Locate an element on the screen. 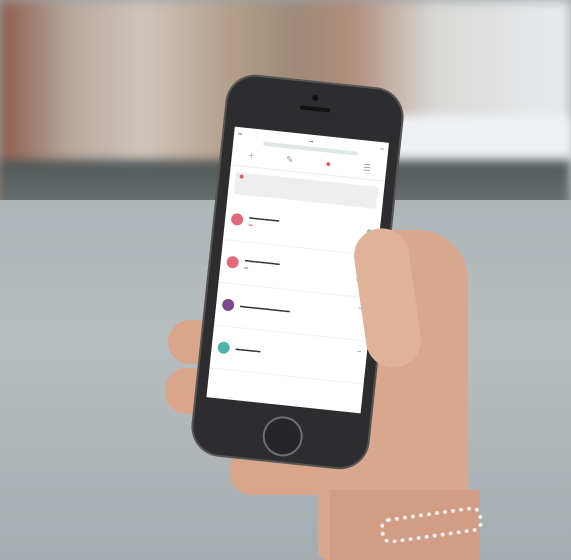 Image resolution: width=571 pixels, height=560 pixels. item-title-placeholder: ▬▬▬▬▬▬▬▬▬▬ is located at coordinates (265, 309).